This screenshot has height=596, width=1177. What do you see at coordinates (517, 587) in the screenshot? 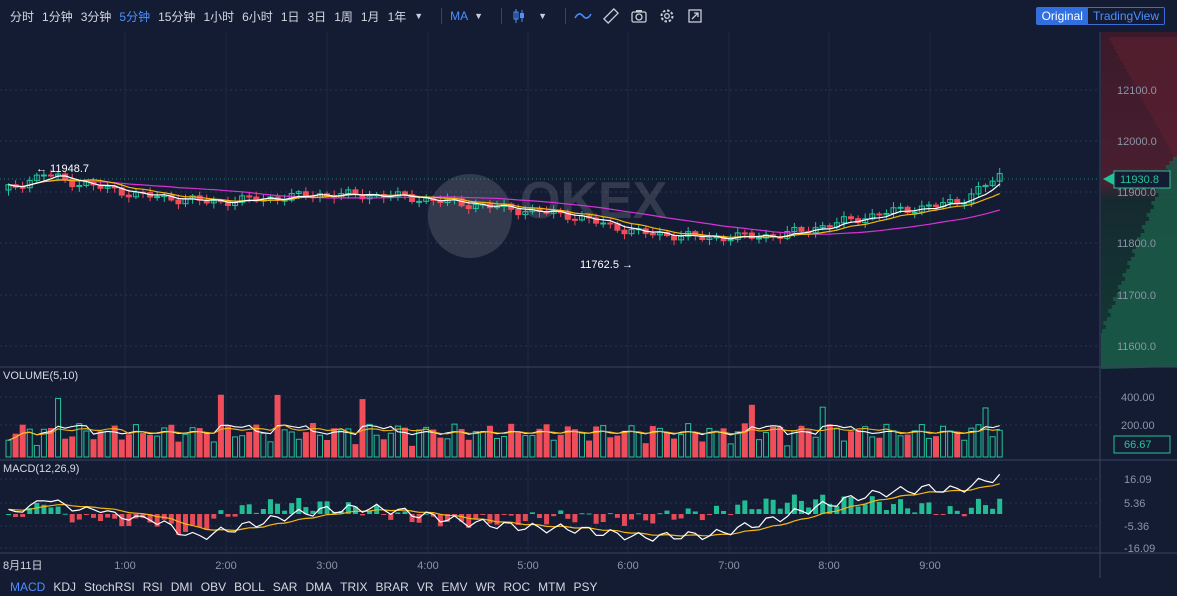
I see `indicator-roc: ROC` at bounding box center [517, 587].